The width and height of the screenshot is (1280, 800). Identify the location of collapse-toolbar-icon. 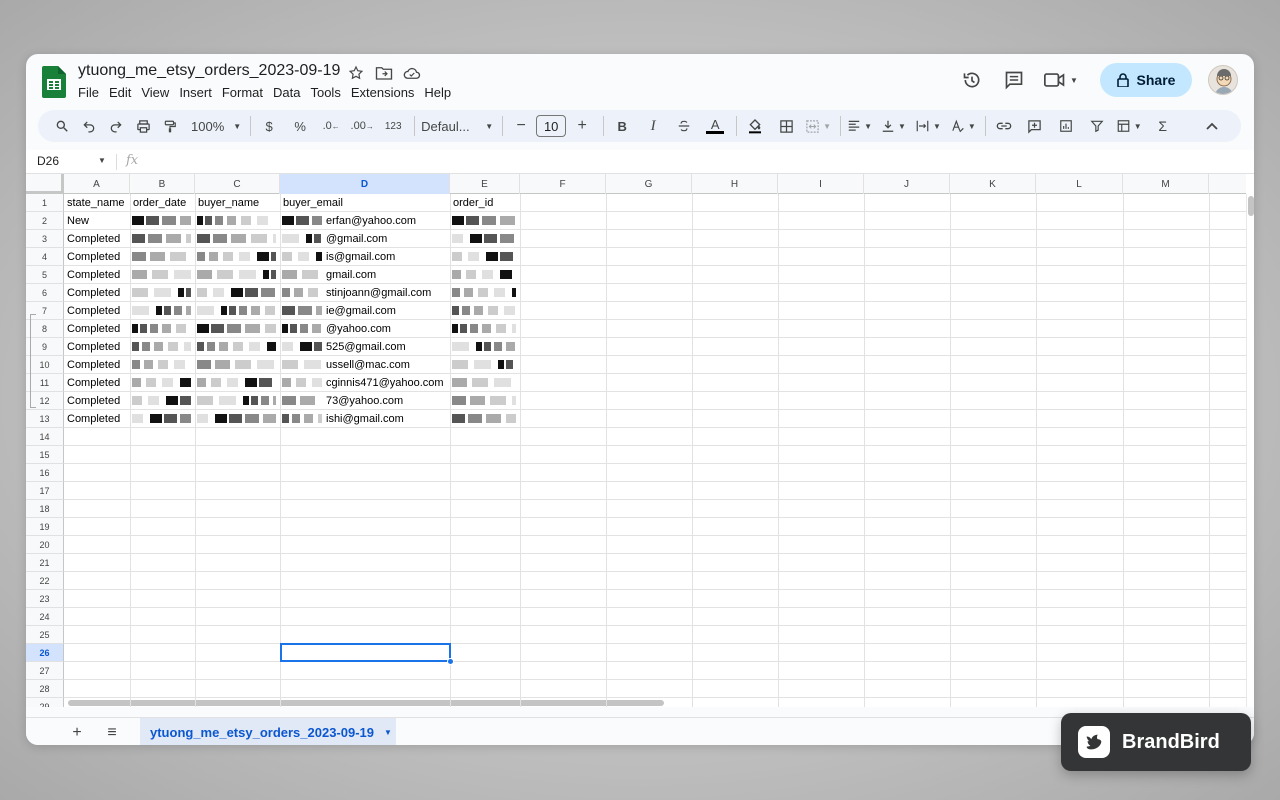
(1212, 126).